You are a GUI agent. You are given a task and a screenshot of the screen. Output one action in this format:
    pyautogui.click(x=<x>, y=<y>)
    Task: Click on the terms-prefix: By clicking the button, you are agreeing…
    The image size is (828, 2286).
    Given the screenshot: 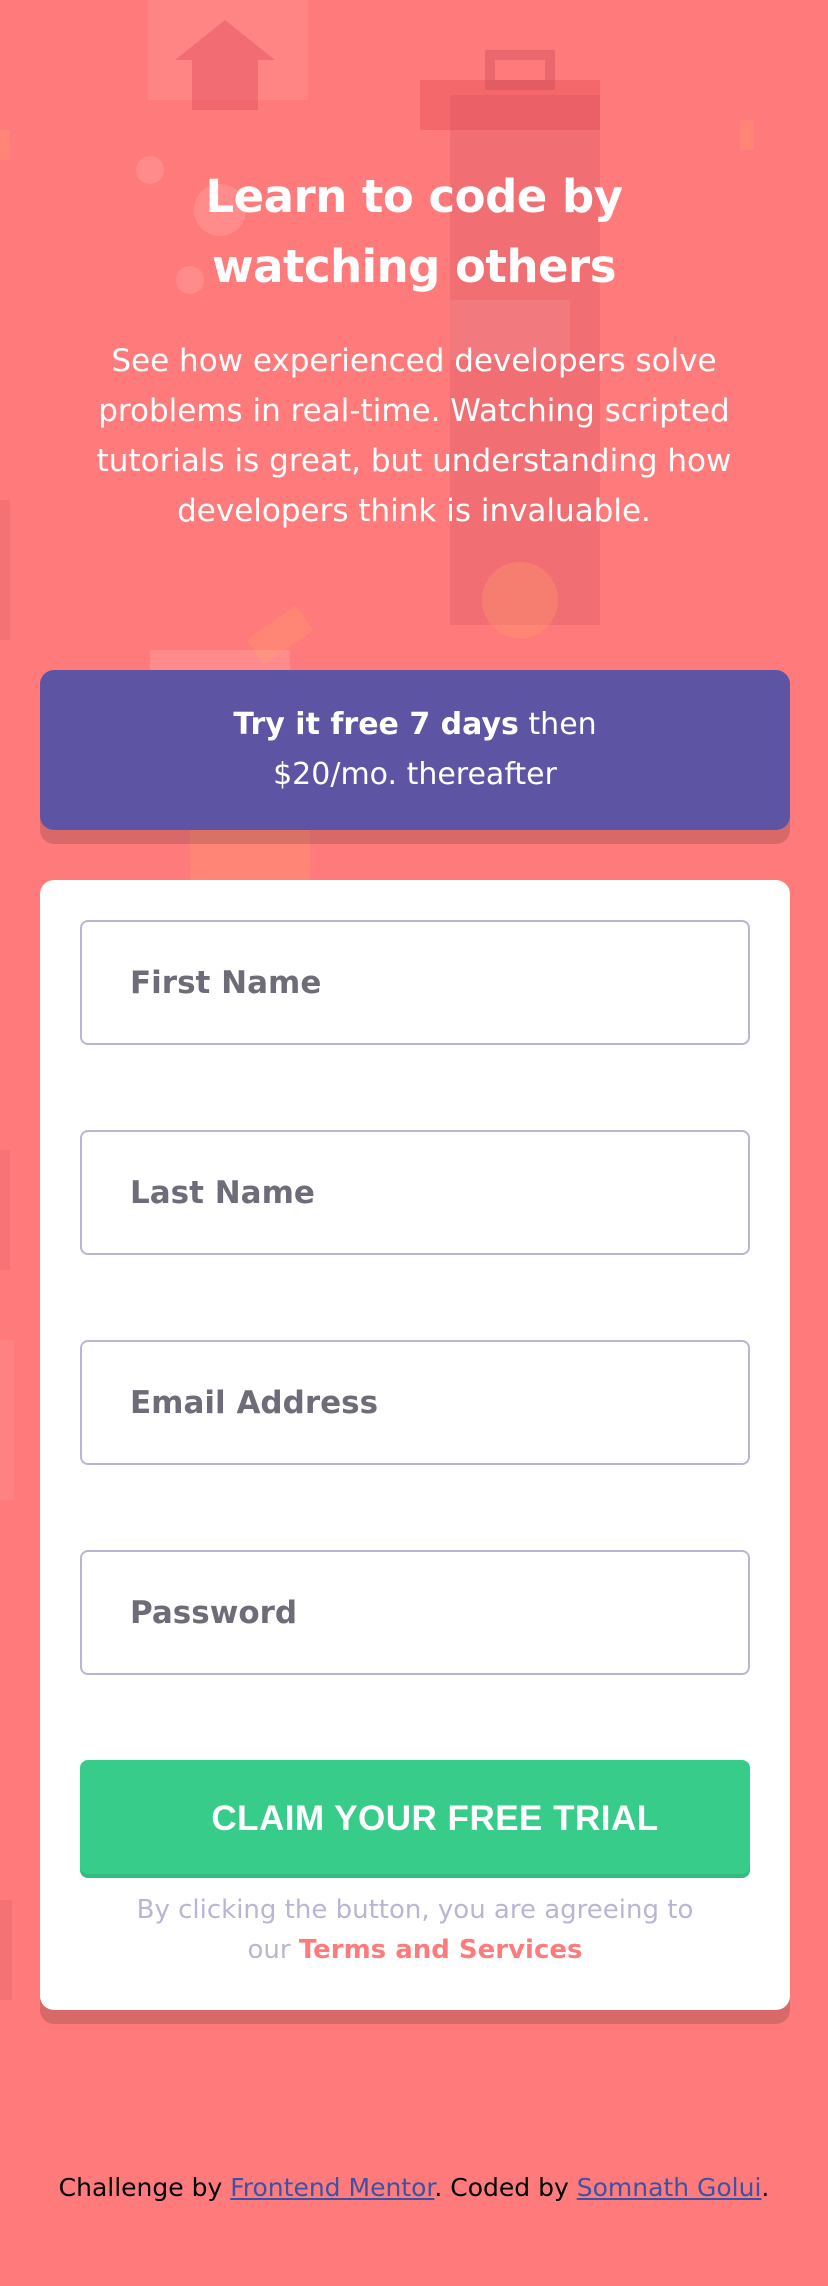 What is the action you would take?
    pyautogui.click(x=415, y=1910)
    